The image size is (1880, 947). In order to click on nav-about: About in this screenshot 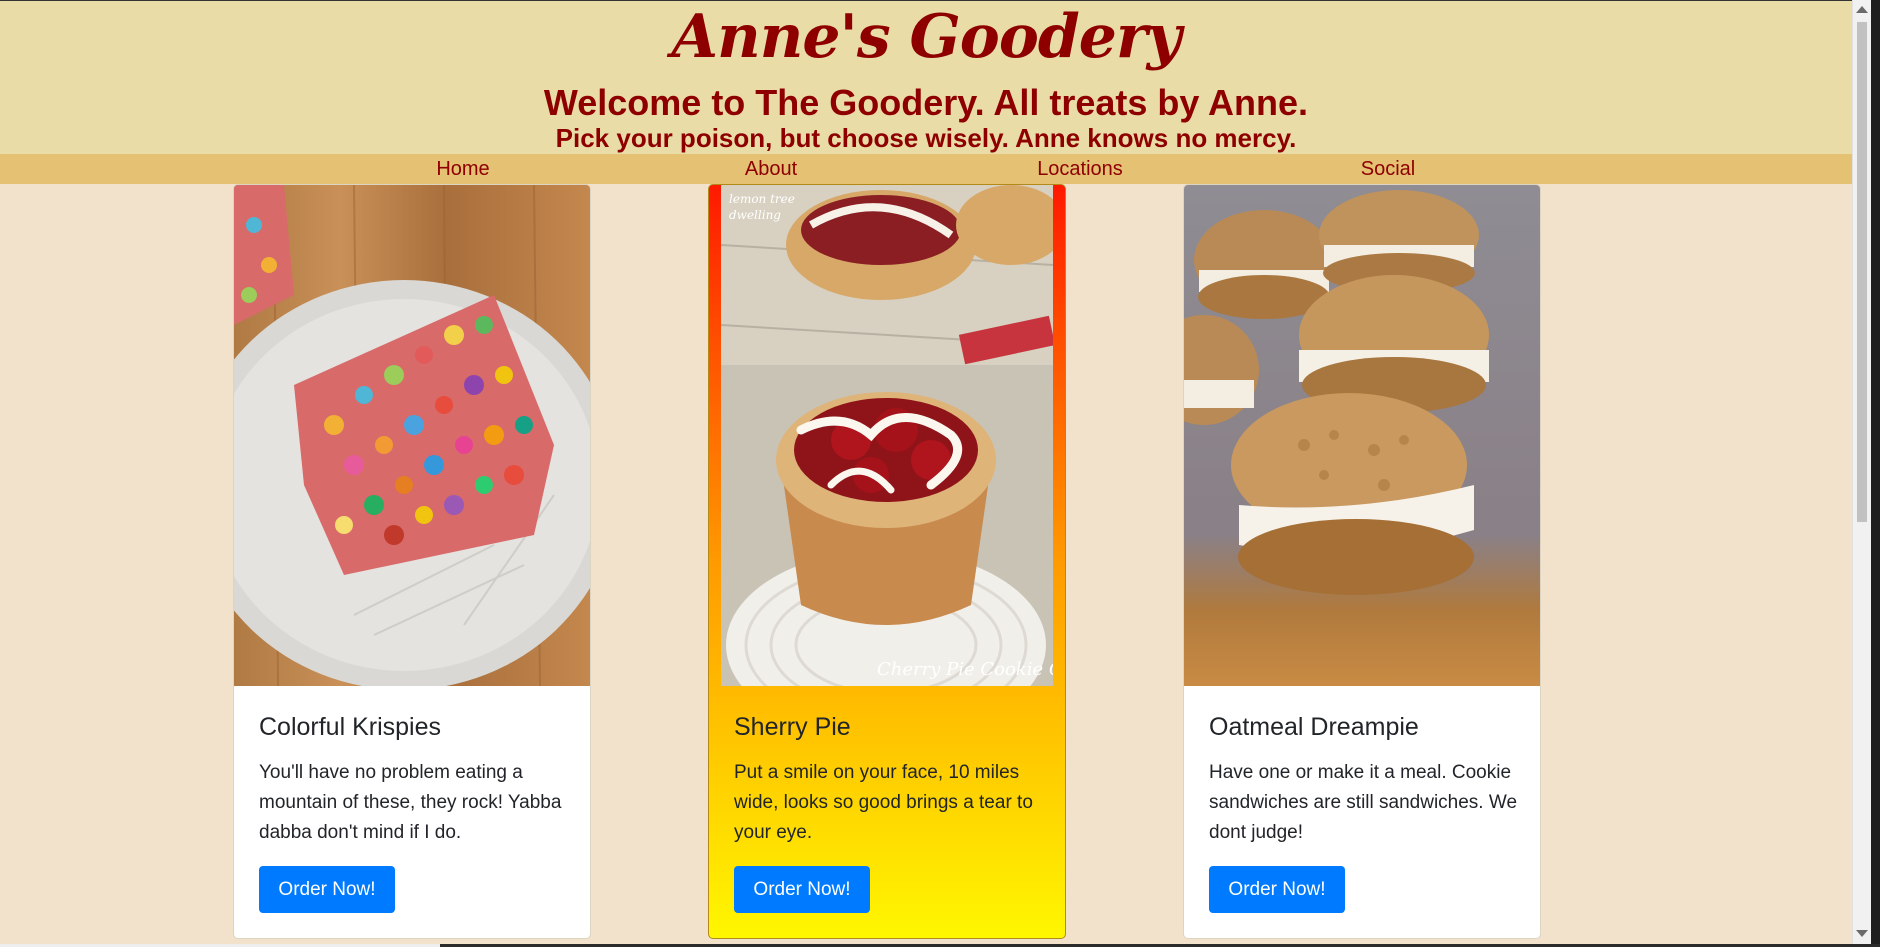, I will do `click(771, 169)`.